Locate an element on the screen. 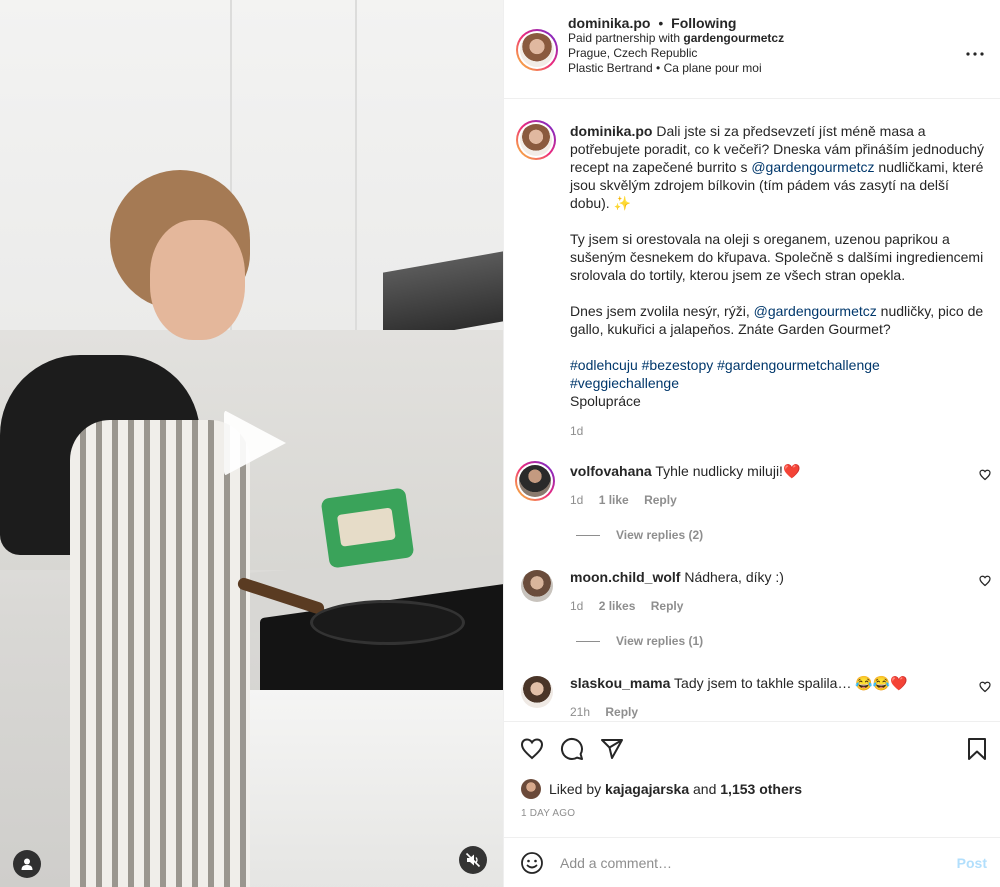  liker-username: kajagajarska is located at coordinates (647, 789).